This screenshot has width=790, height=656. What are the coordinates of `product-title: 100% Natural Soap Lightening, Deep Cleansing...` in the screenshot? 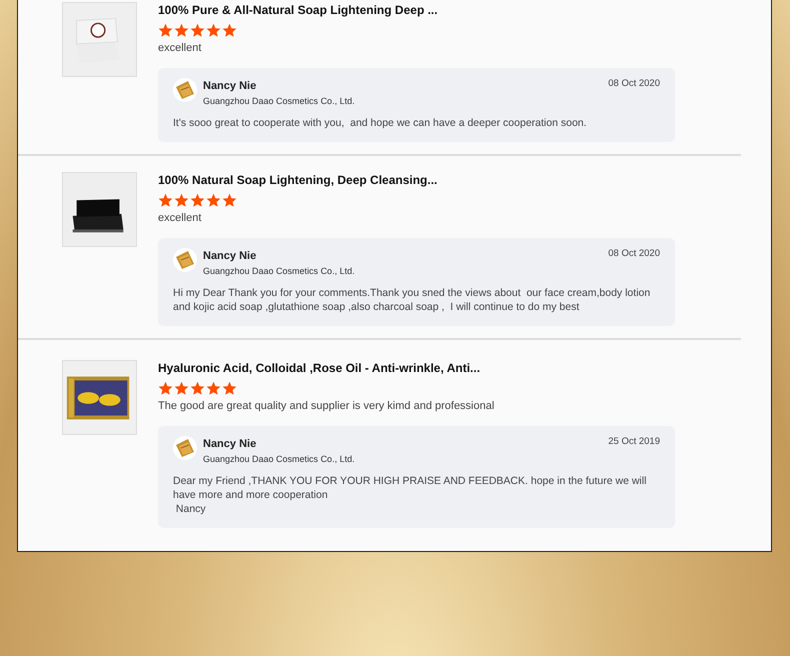 It's located at (449, 180).